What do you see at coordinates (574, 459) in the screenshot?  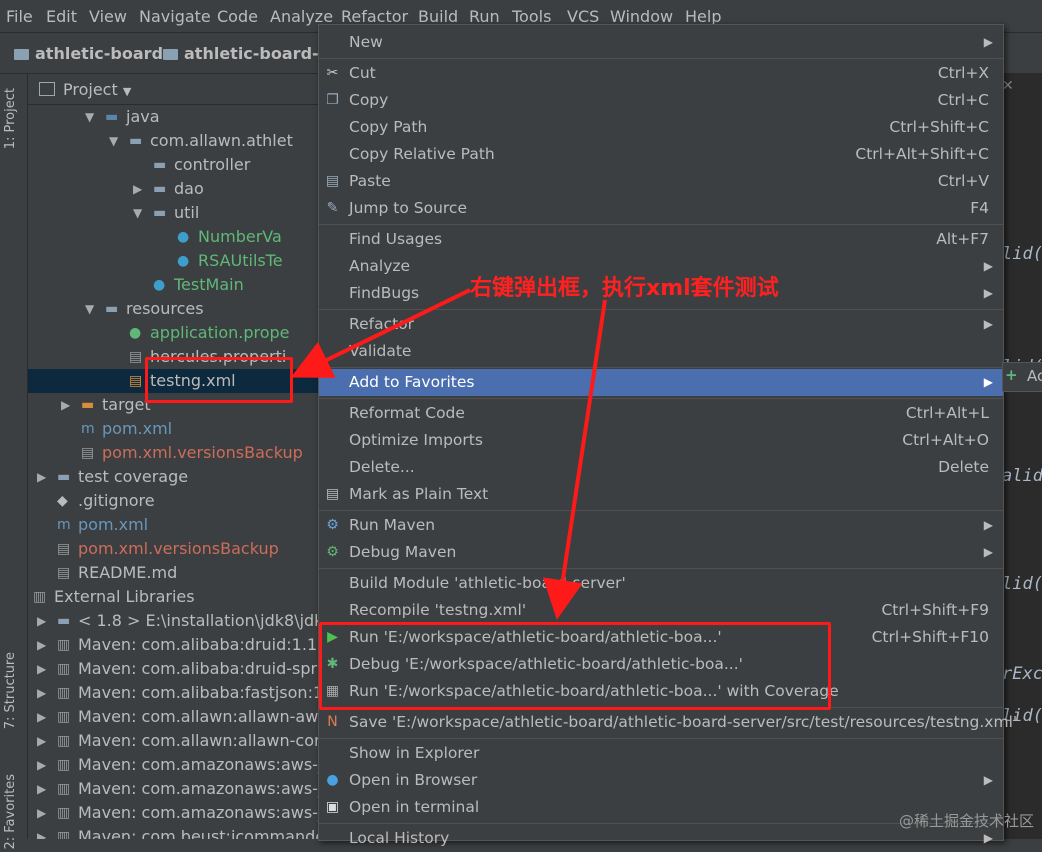 I see `arrow-to-run` at bounding box center [574, 459].